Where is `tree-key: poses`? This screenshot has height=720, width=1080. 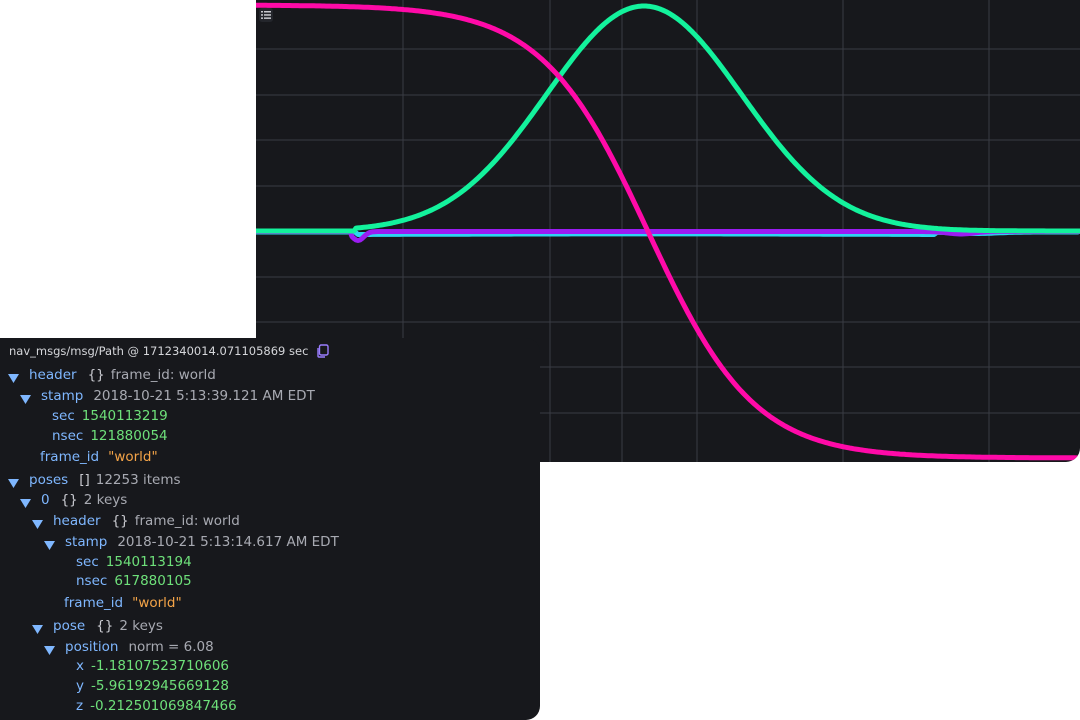
tree-key: poses is located at coordinates (49, 480).